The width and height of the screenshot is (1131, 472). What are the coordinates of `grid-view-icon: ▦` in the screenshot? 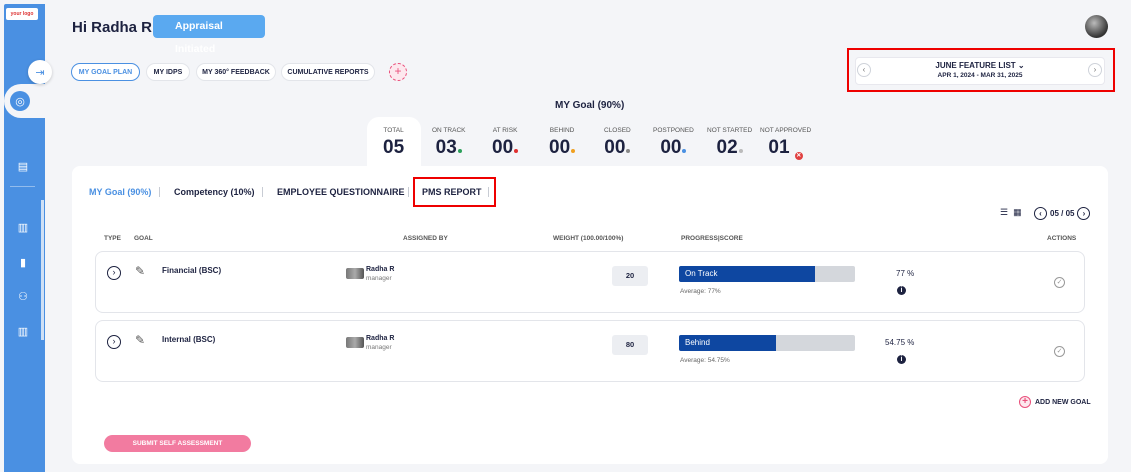 It's located at (1017, 212).